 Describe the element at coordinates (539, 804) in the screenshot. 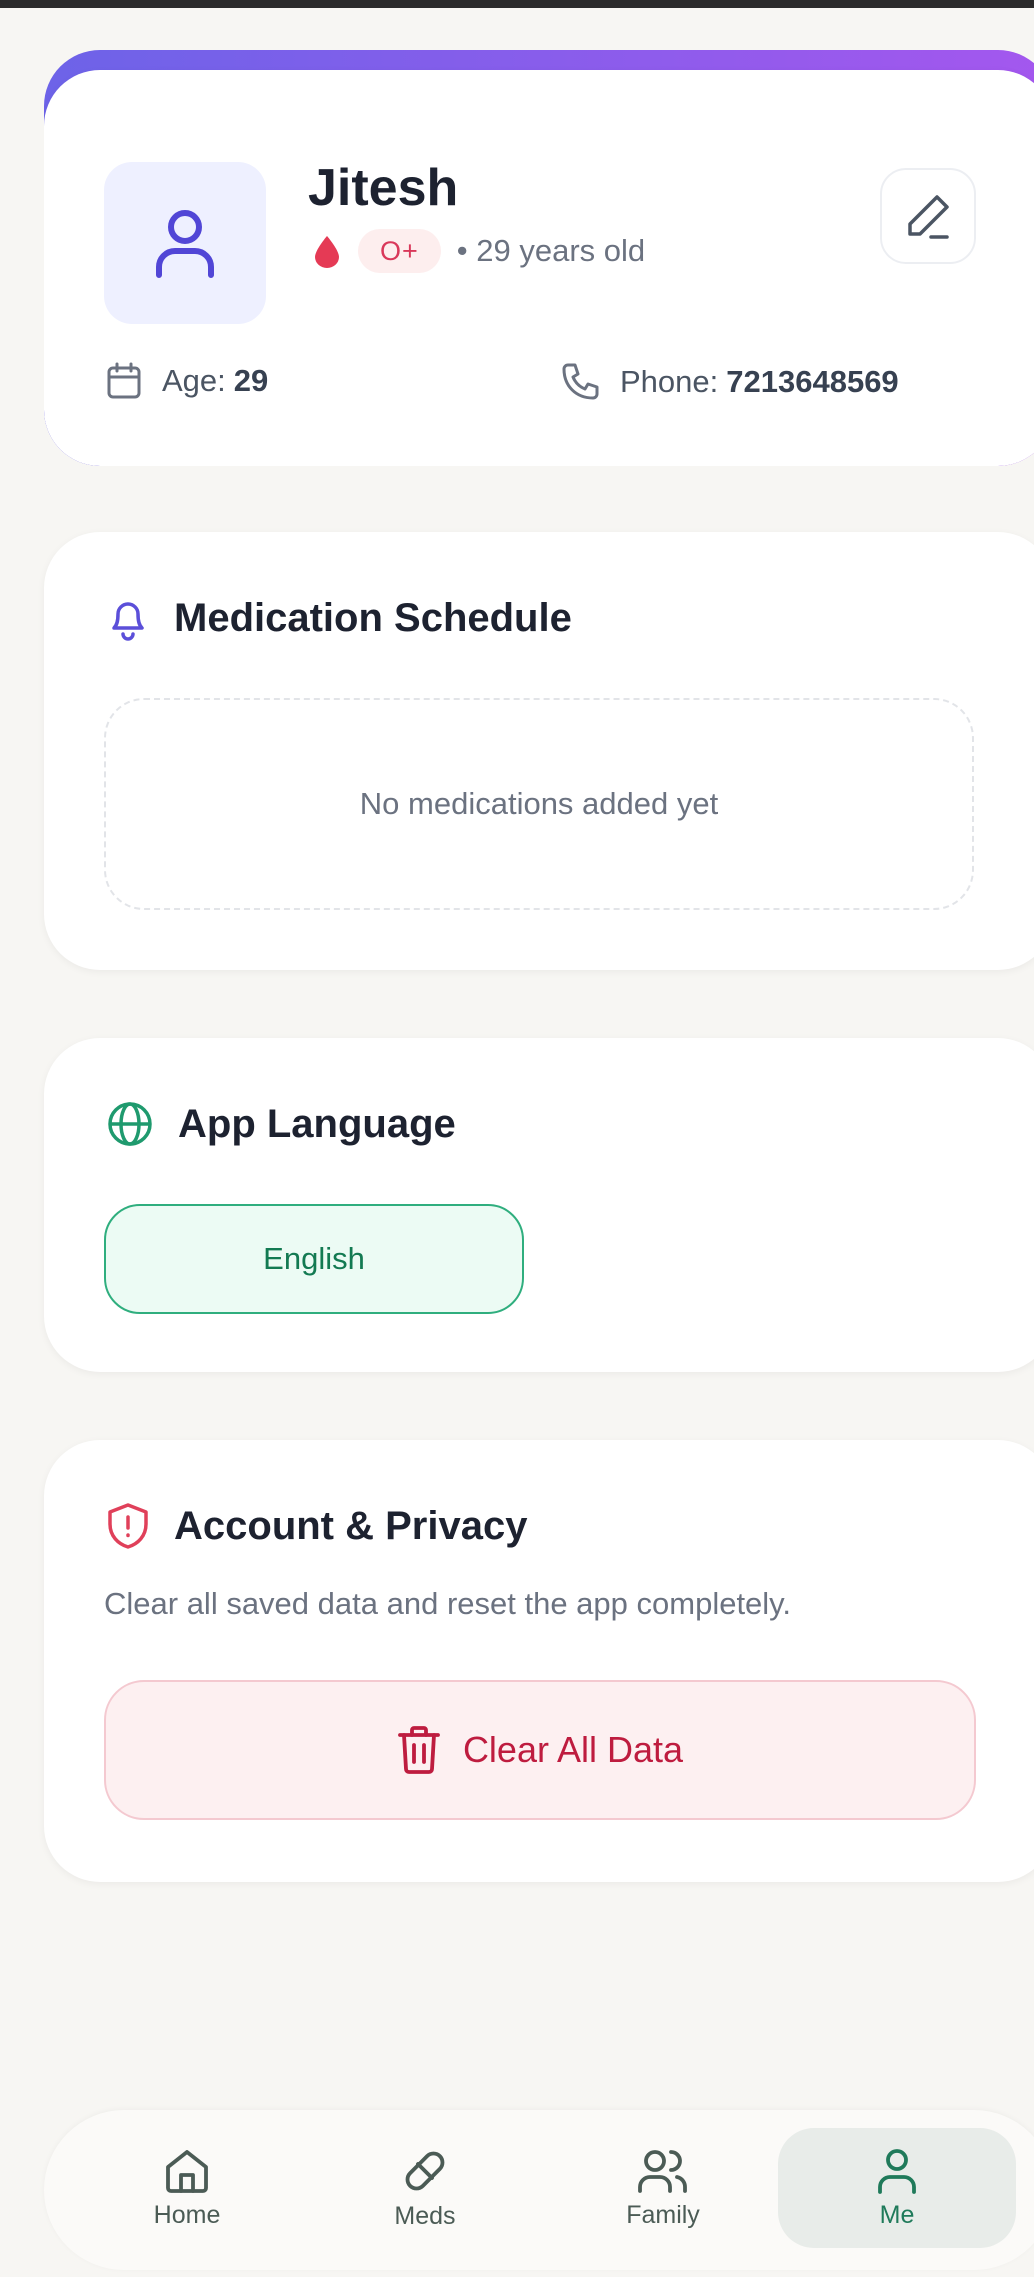

I see `medication-empty-state: No medications added yet` at that location.